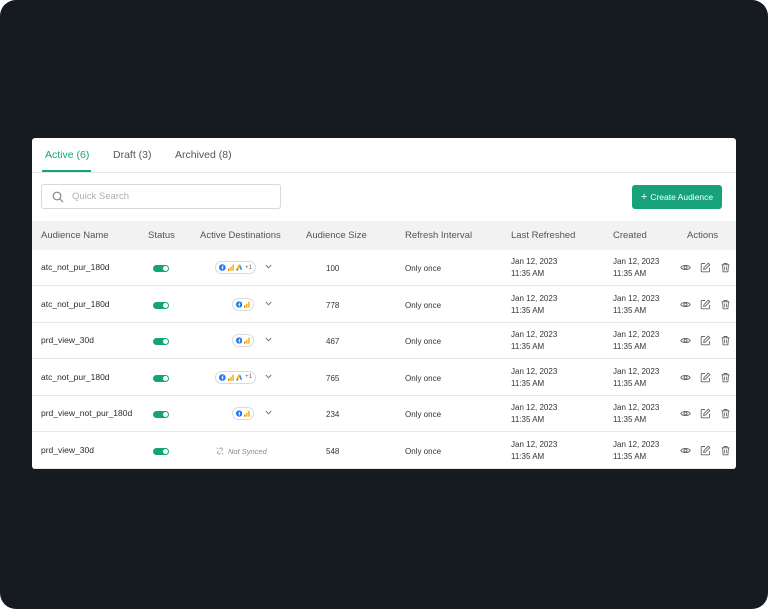 The width and height of the screenshot is (768, 609). What do you see at coordinates (172, 196) in the screenshot?
I see `search-input` at bounding box center [172, 196].